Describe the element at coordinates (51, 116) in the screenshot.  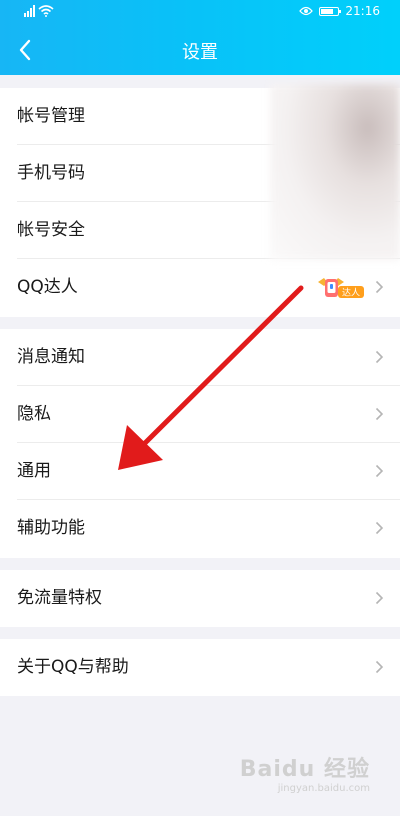
I see `row-label: 帐号管理` at that location.